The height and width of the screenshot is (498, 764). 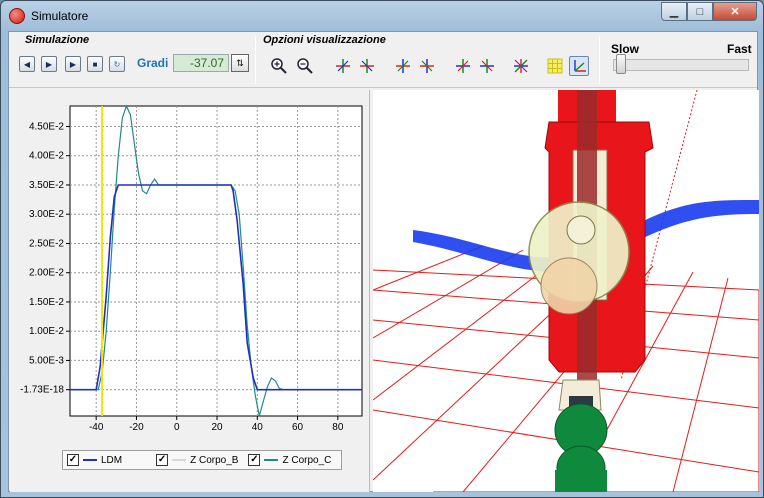 What do you see at coordinates (214, 460) in the screenshot?
I see `legend-label-corpo-b: Z Corpo_B` at bounding box center [214, 460].